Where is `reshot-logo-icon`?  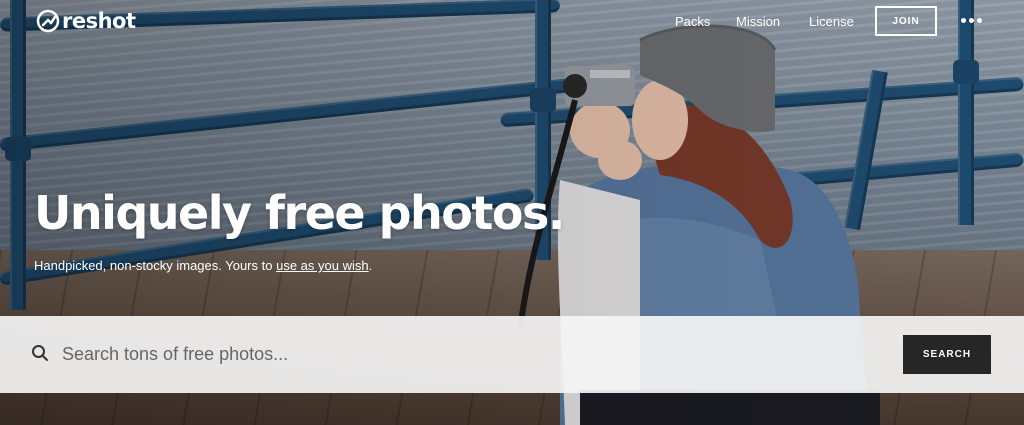 reshot-logo-icon is located at coordinates (48, 21).